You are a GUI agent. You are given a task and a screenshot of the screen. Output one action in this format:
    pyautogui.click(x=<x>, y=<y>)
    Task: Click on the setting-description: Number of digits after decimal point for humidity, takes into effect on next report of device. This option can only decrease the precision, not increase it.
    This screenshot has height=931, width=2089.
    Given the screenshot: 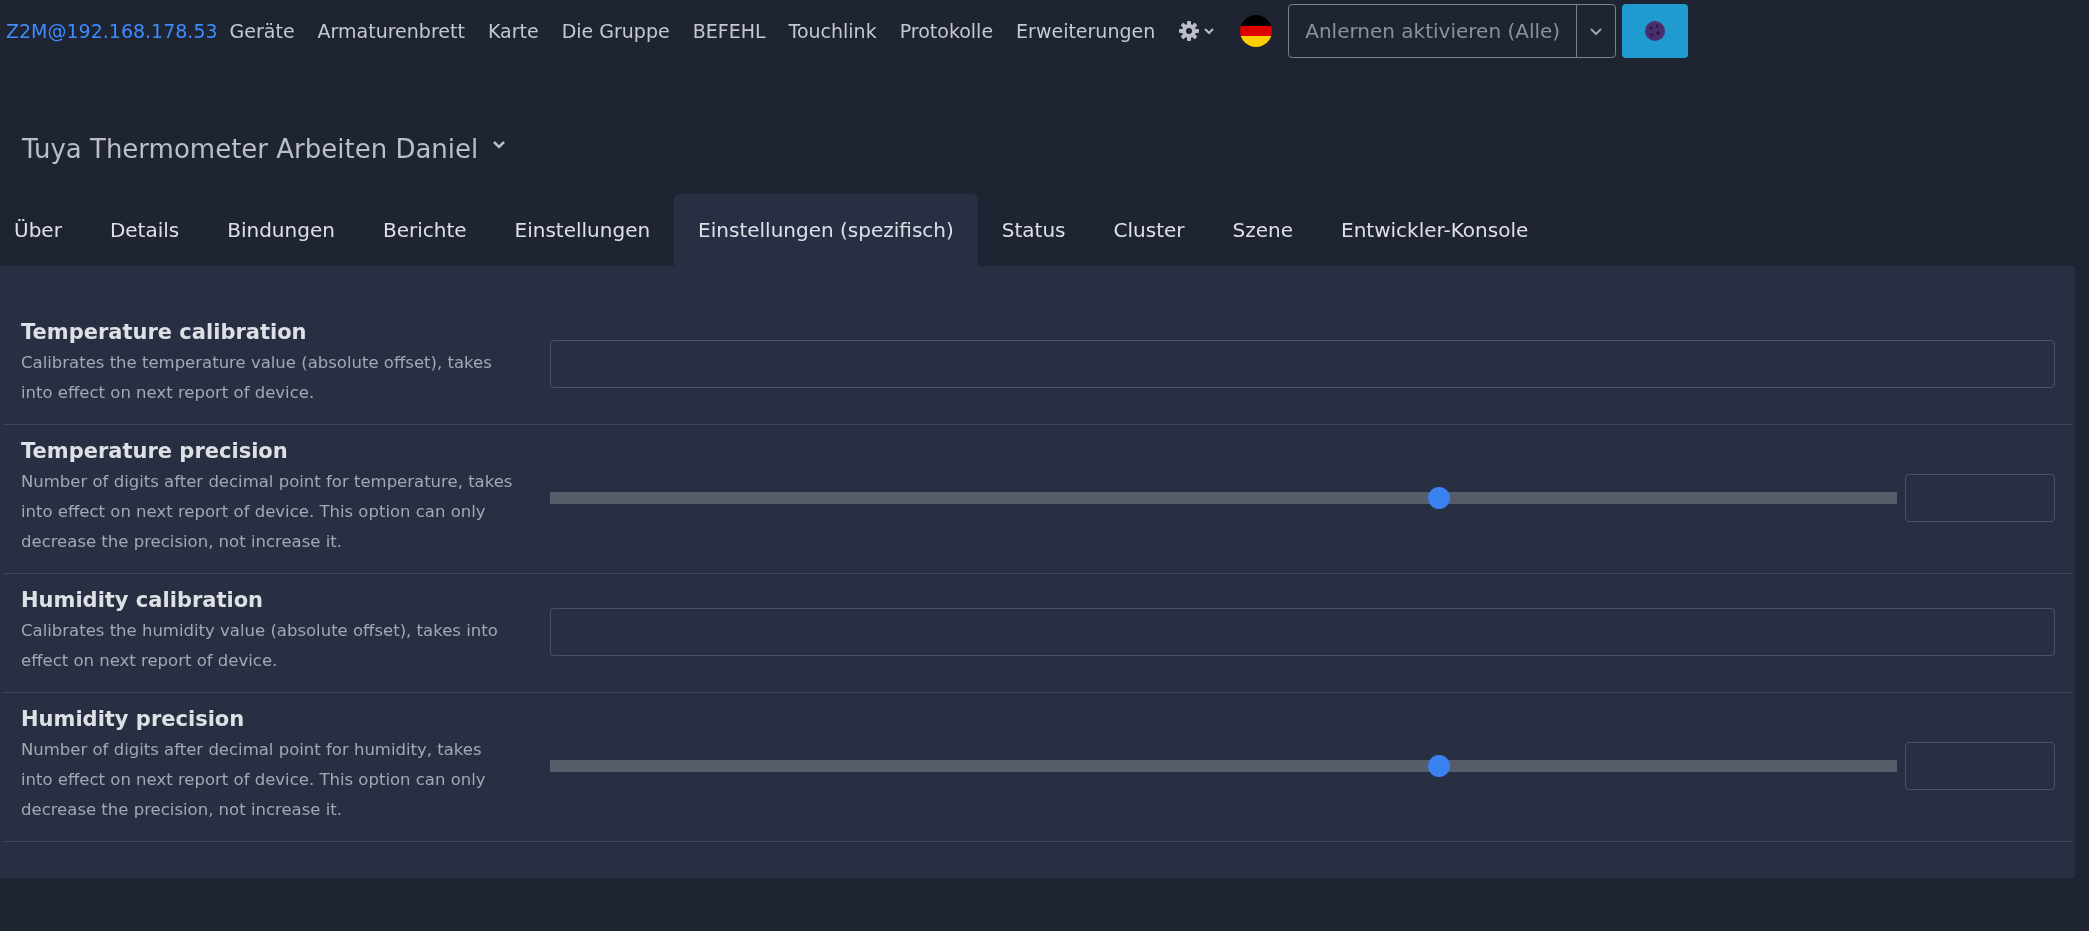 What is the action you would take?
    pyautogui.click(x=254, y=780)
    